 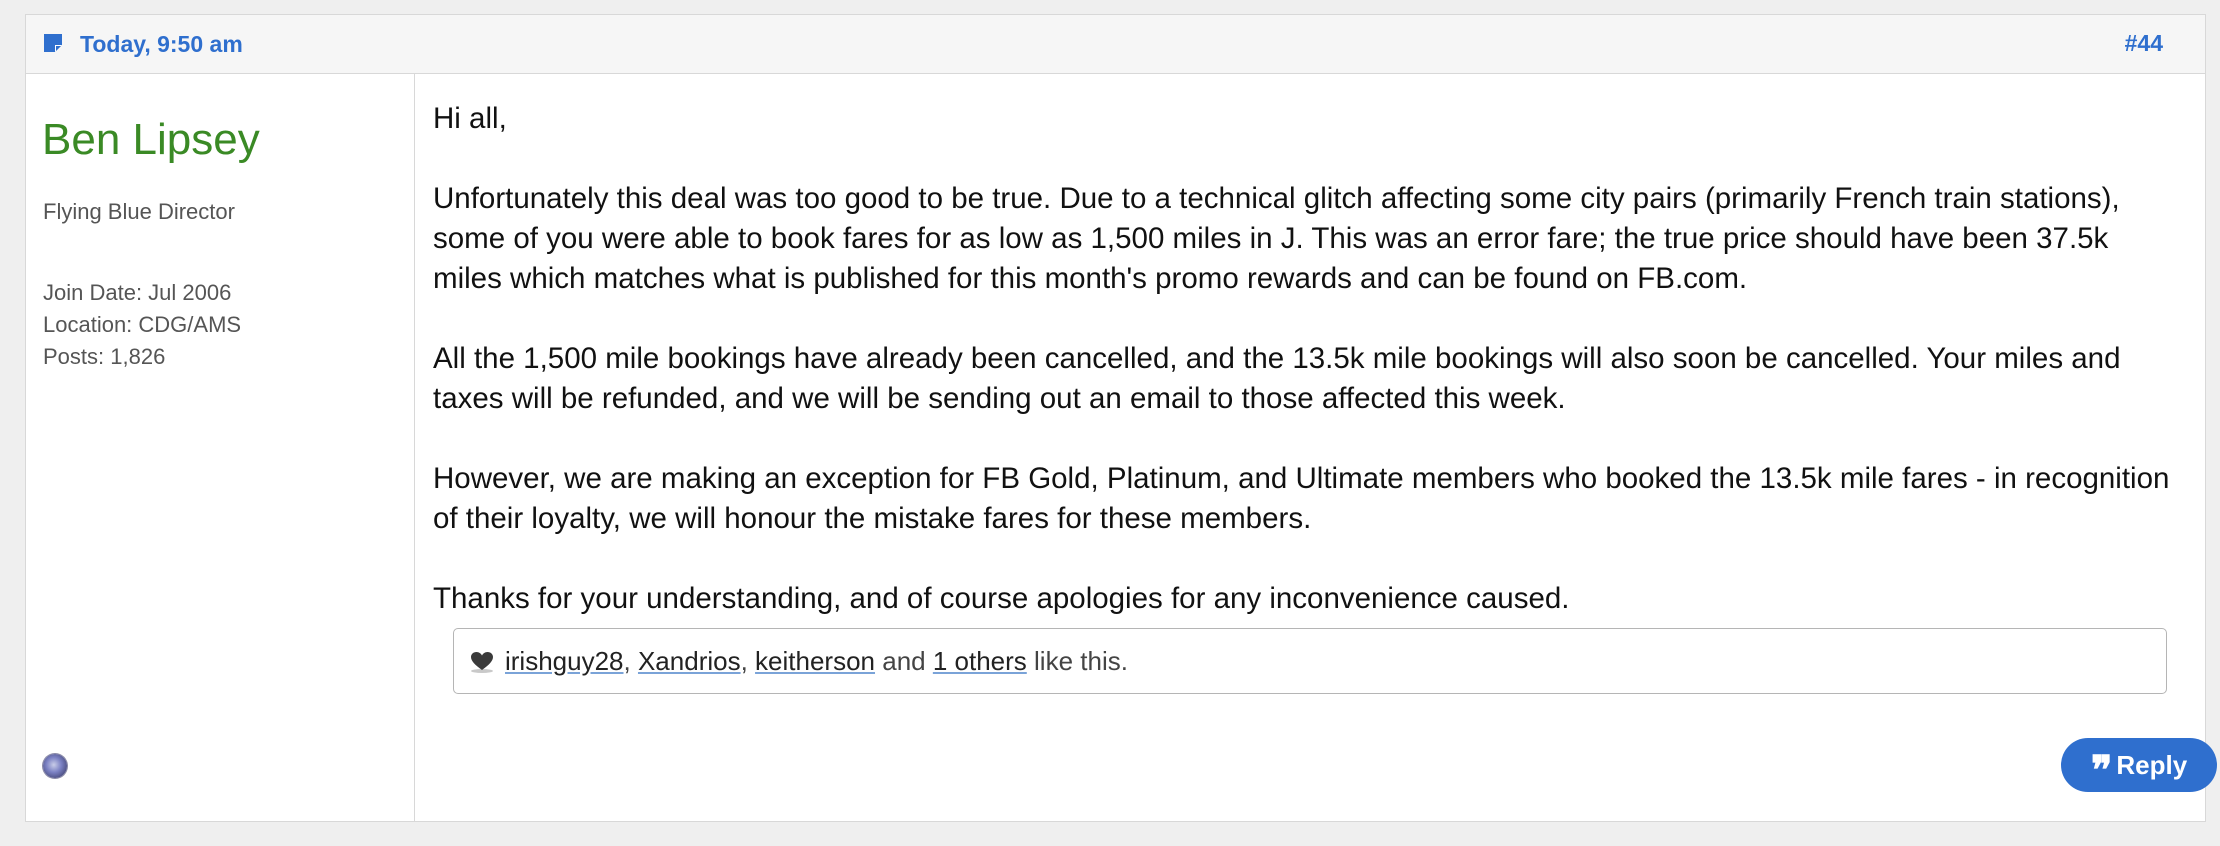 I want to click on post-icon, so click(x=53, y=43).